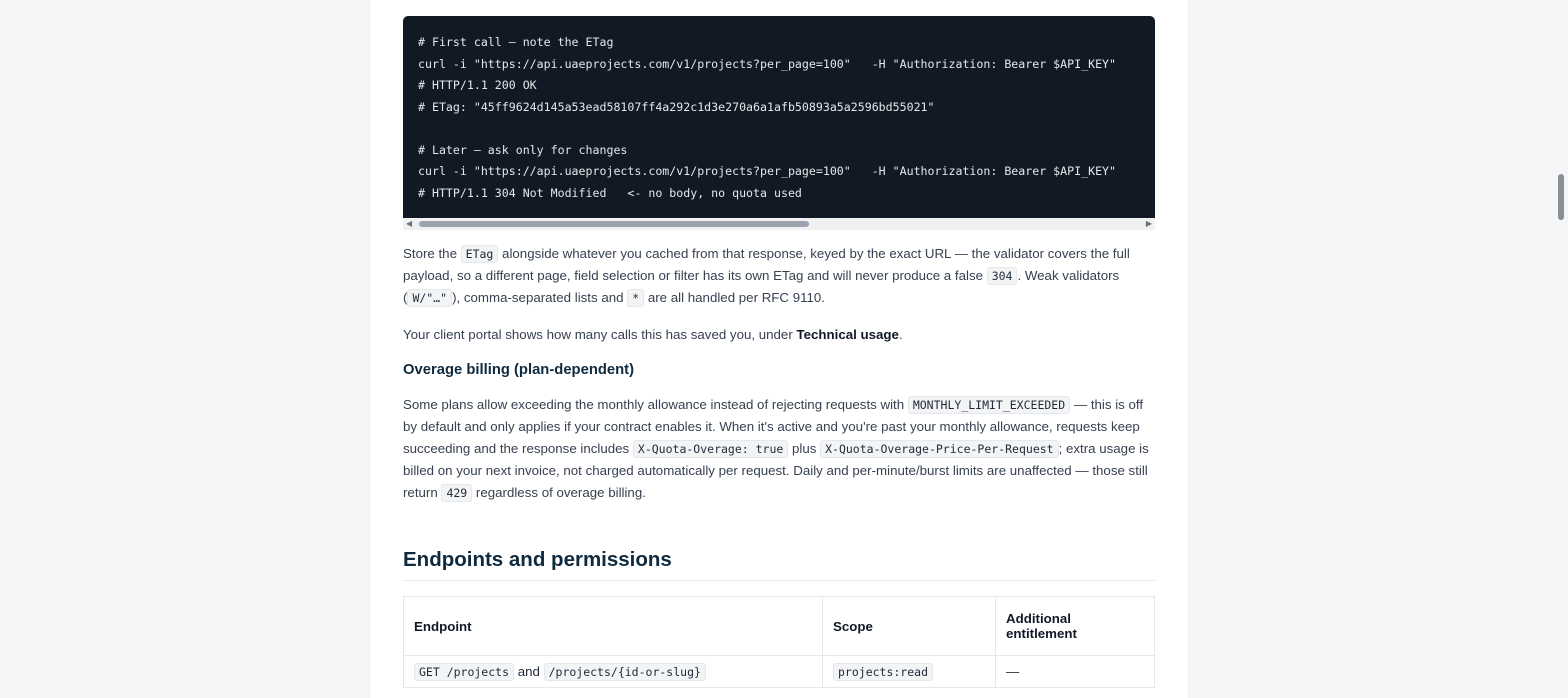  What do you see at coordinates (464, 672) in the screenshot?
I see `inline-code-endpoint-list: GET /projects` at bounding box center [464, 672].